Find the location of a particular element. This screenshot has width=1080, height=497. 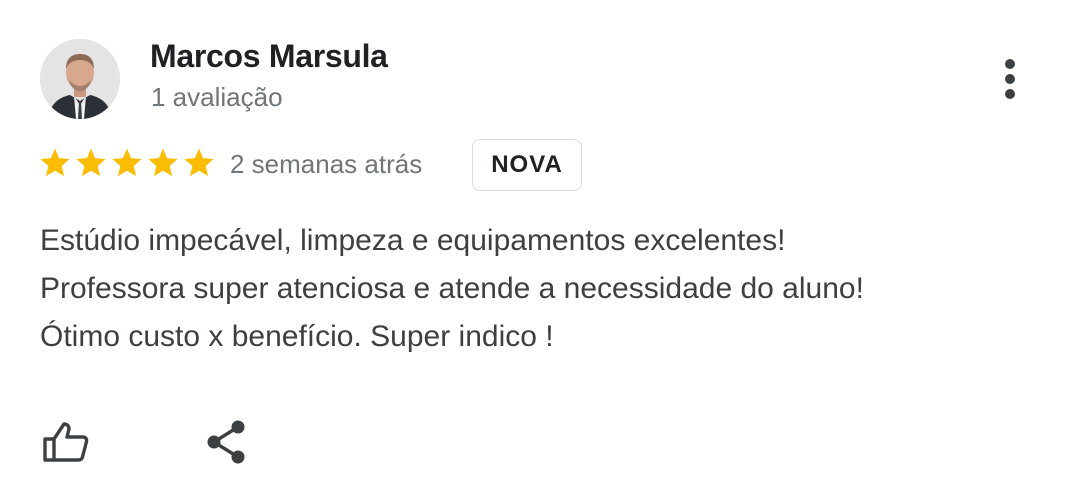

user-photo-icon is located at coordinates (80, 79).